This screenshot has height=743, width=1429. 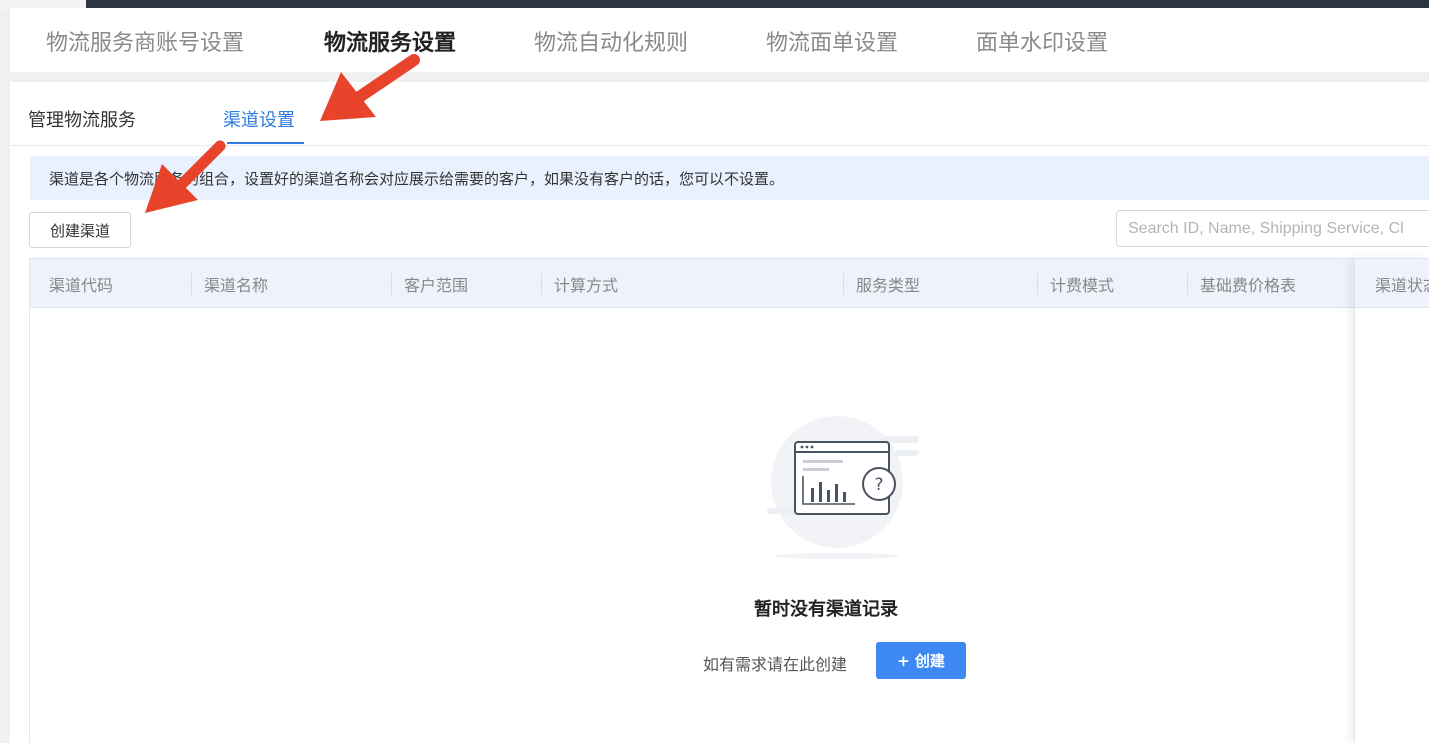 I want to click on search-box, so click(x=1272, y=228).